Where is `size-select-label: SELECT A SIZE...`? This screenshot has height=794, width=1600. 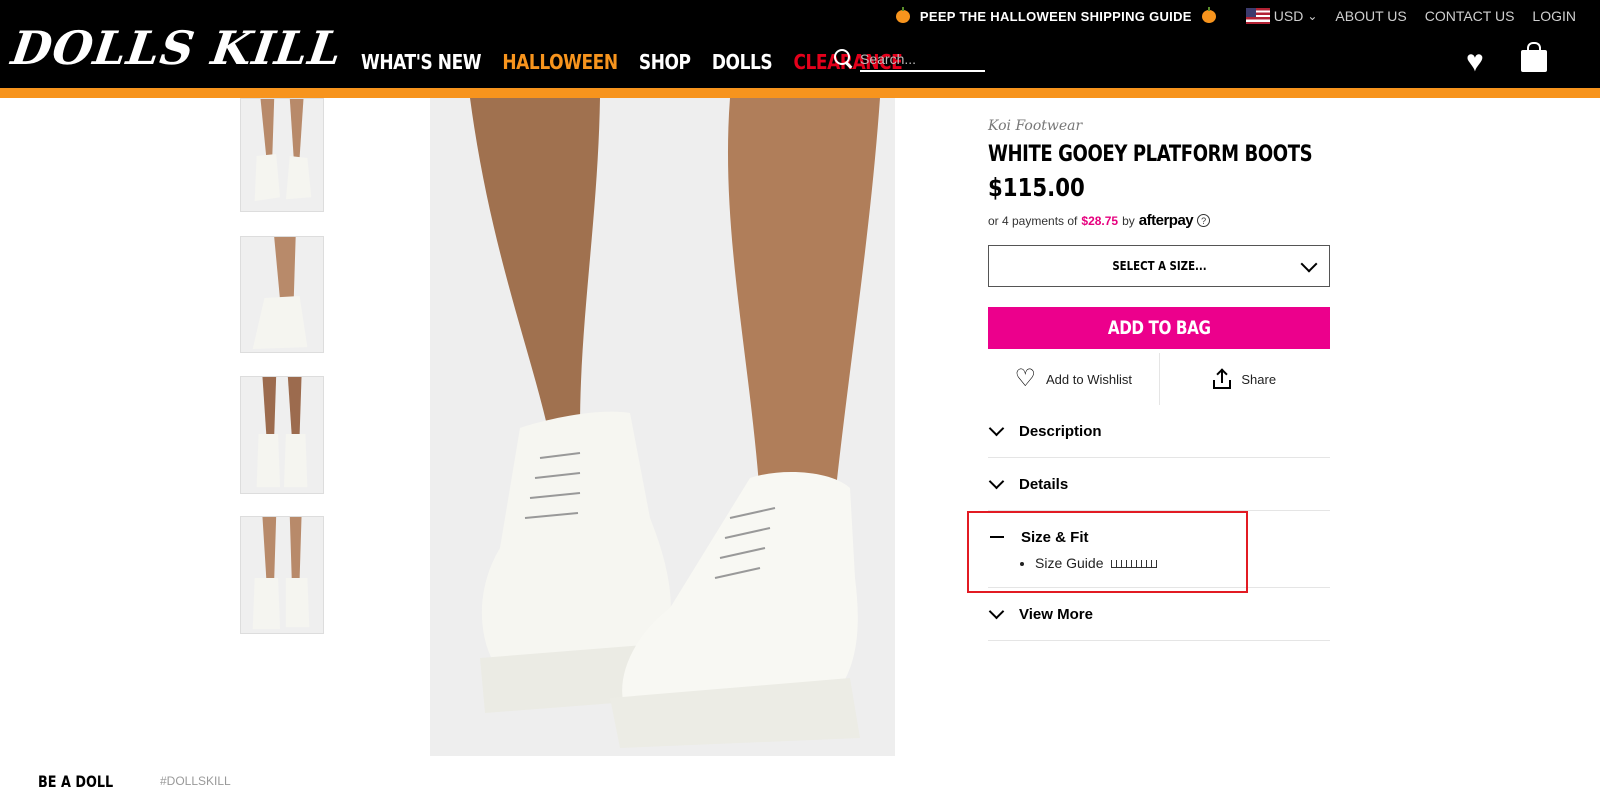 size-select-label: SELECT A SIZE... is located at coordinates (1159, 266).